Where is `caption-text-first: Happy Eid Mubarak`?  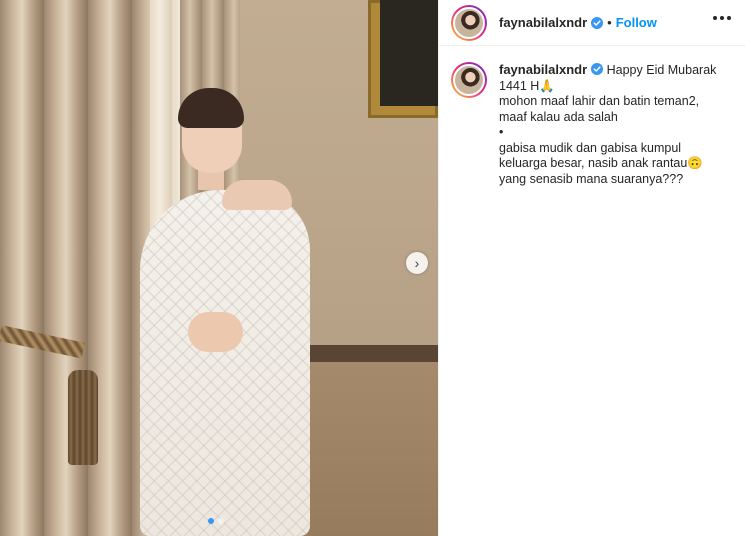 caption-text-first: Happy Eid Mubarak is located at coordinates (661, 70).